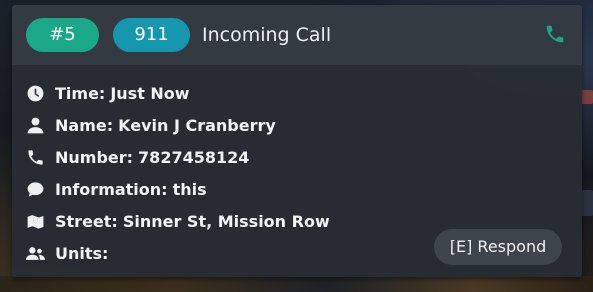  I want to click on detail-label: Name:, so click(84, 125).